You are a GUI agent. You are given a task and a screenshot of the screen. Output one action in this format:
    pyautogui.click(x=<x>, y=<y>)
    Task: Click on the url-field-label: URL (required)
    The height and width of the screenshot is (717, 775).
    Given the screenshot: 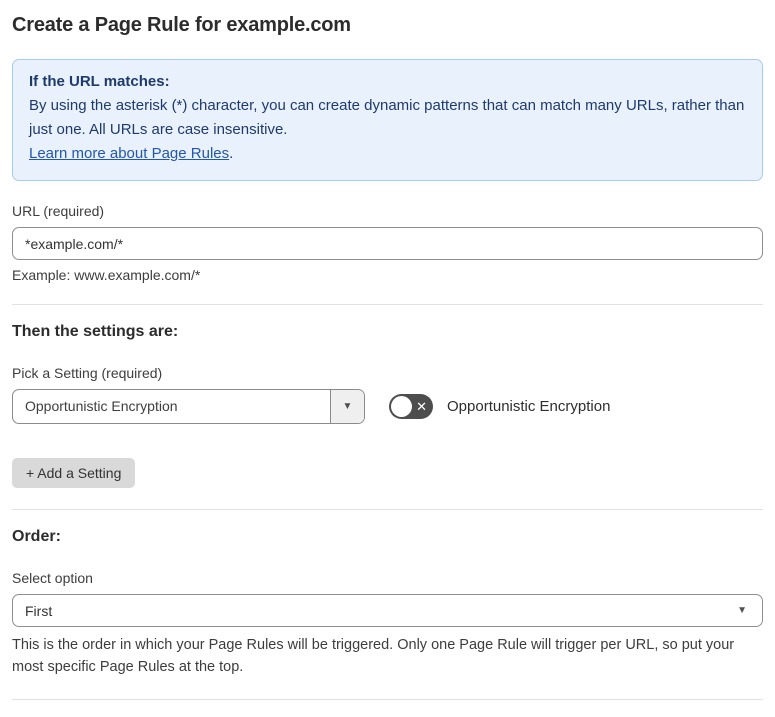 What is the action you would take?
    pyautogui.click(x=58, y=211)
    